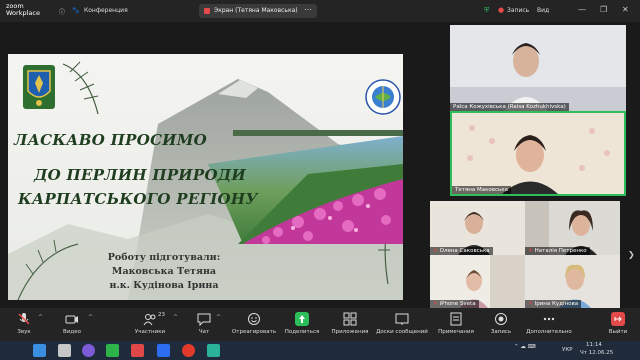 The image size is (640, 360). I want to click on participant-name-tag: ✕ Олена Саковська, so click(461, 251).